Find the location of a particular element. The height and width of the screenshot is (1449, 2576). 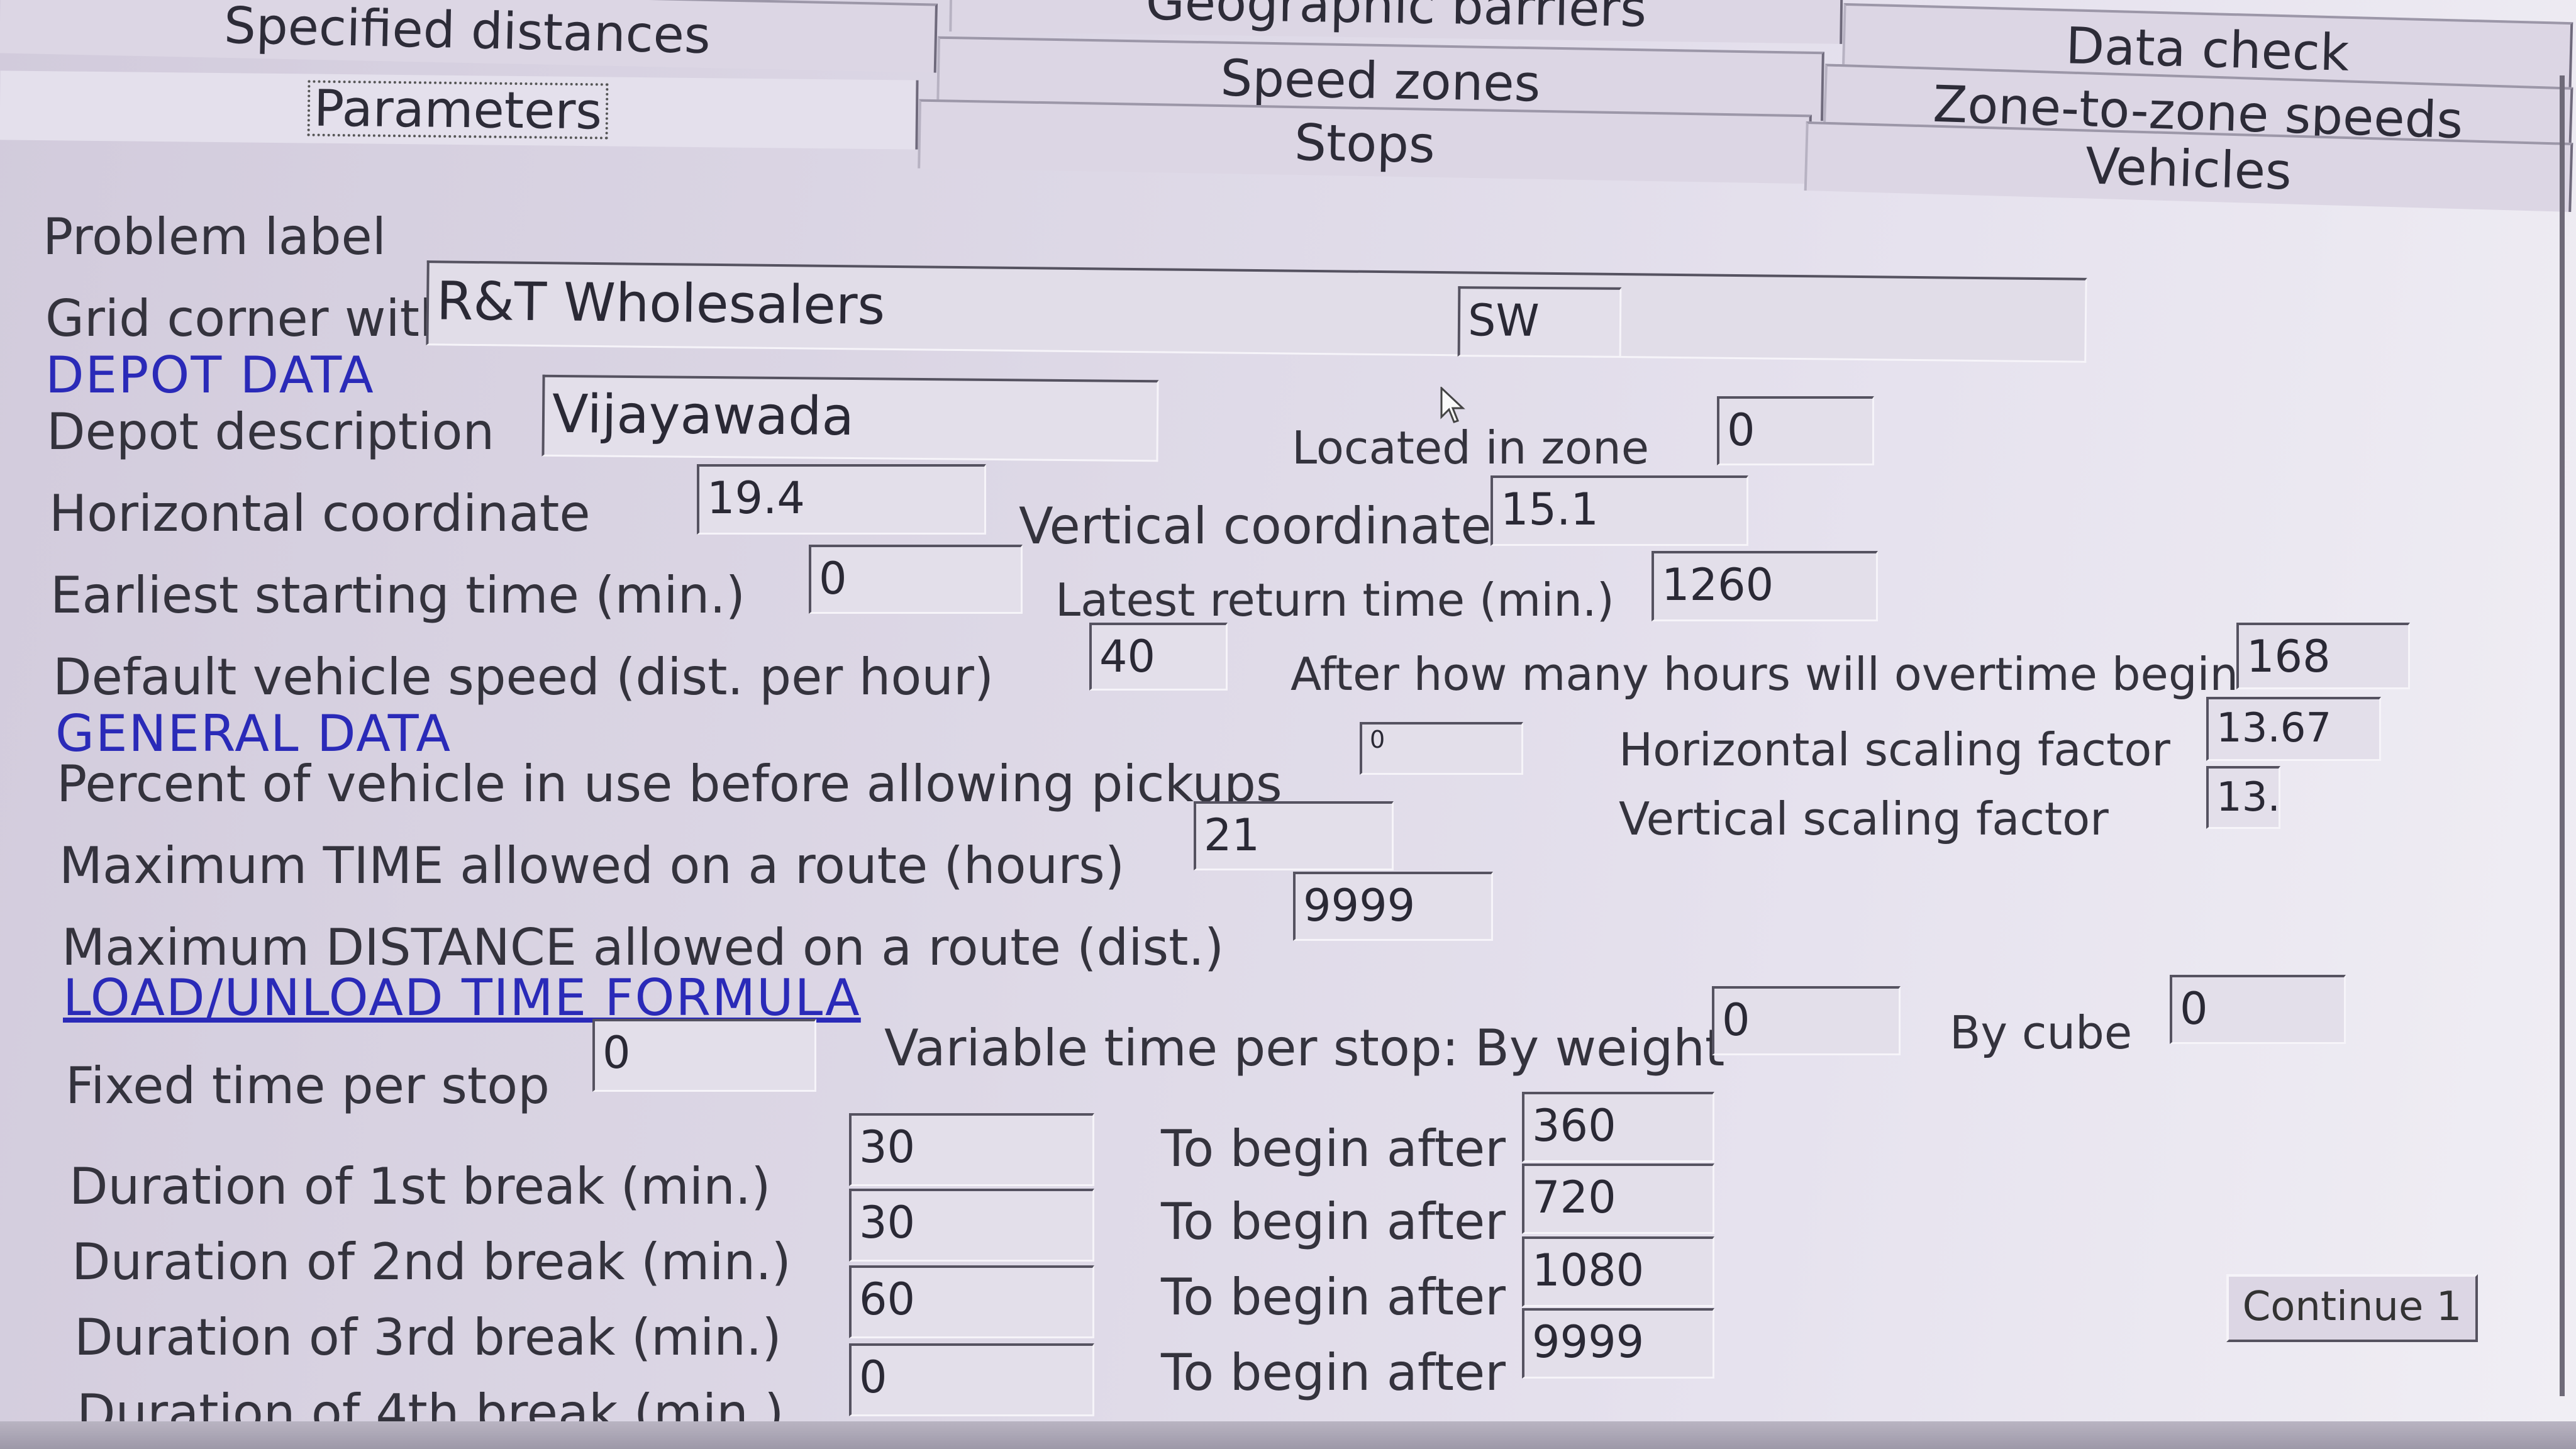

overtime-label: After how many hours will overtime begin is located at coordinates (1765, 674).